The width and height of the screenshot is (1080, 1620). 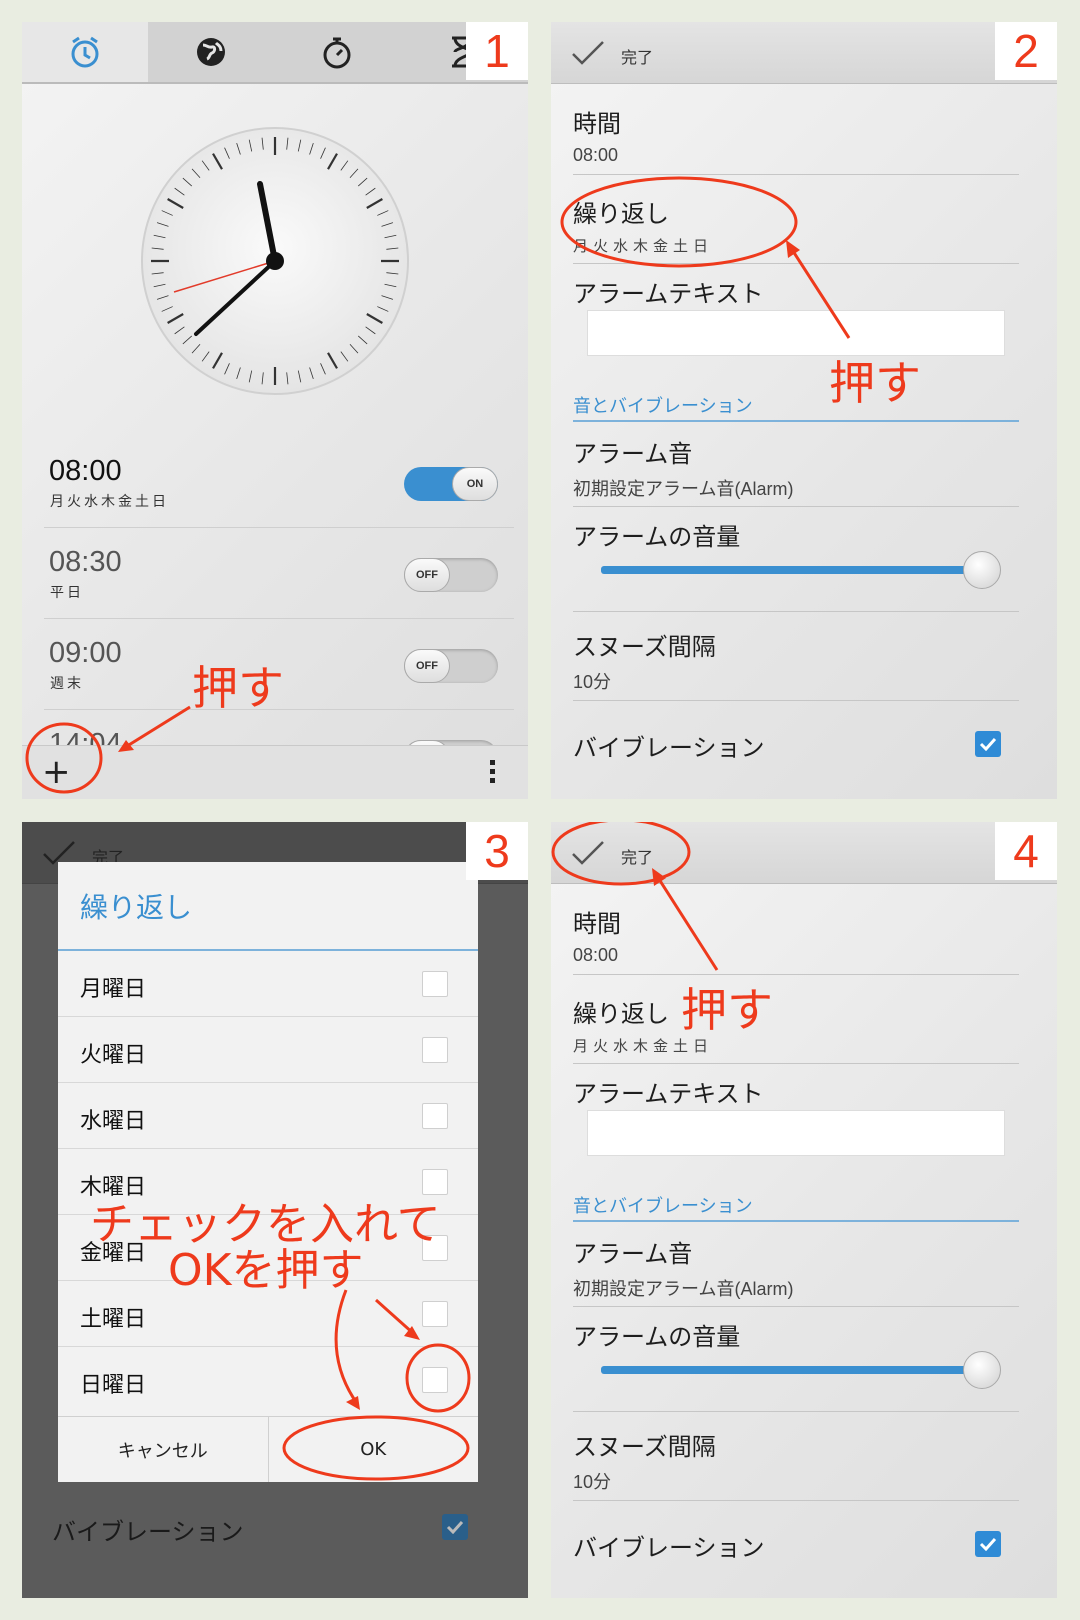 I want to click on tab-stopwatch, so click(x=337, y=52).